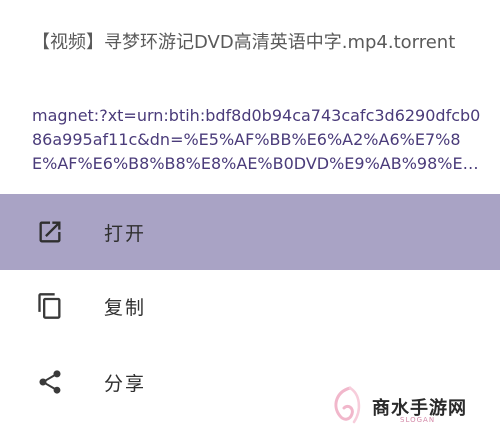 This screenshot has width=500, height=434. Describe the element at coordinates (50, 232) in the screenshot. I see `open-in-new-icon` at that location.